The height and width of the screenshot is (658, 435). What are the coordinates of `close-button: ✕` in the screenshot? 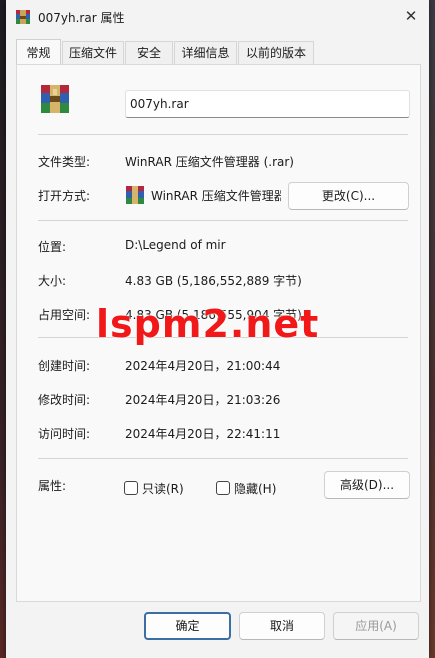 It's located at (411, 16).